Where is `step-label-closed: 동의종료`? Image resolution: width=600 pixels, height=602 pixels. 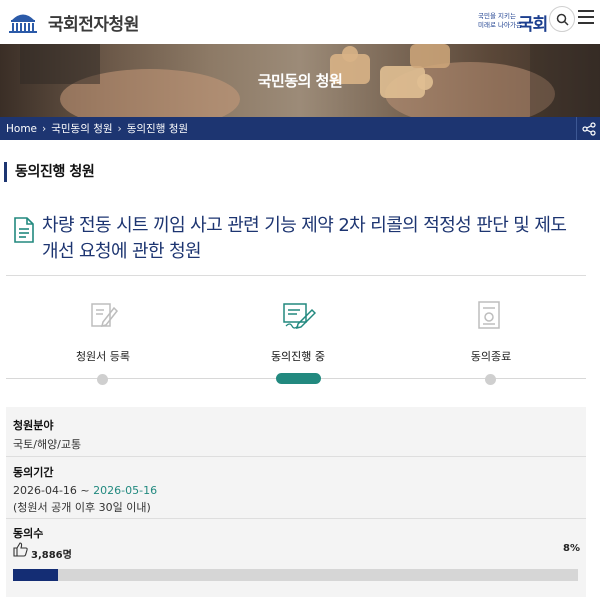 step-label-closed: 동의종료 is located at coordinates (491, 356).